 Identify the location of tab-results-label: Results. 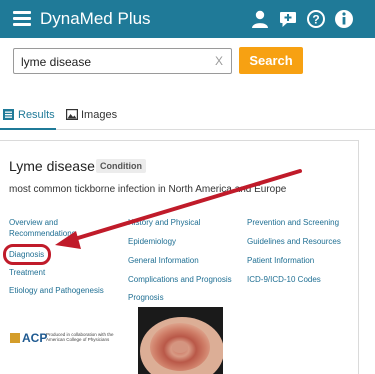
(36, 115).